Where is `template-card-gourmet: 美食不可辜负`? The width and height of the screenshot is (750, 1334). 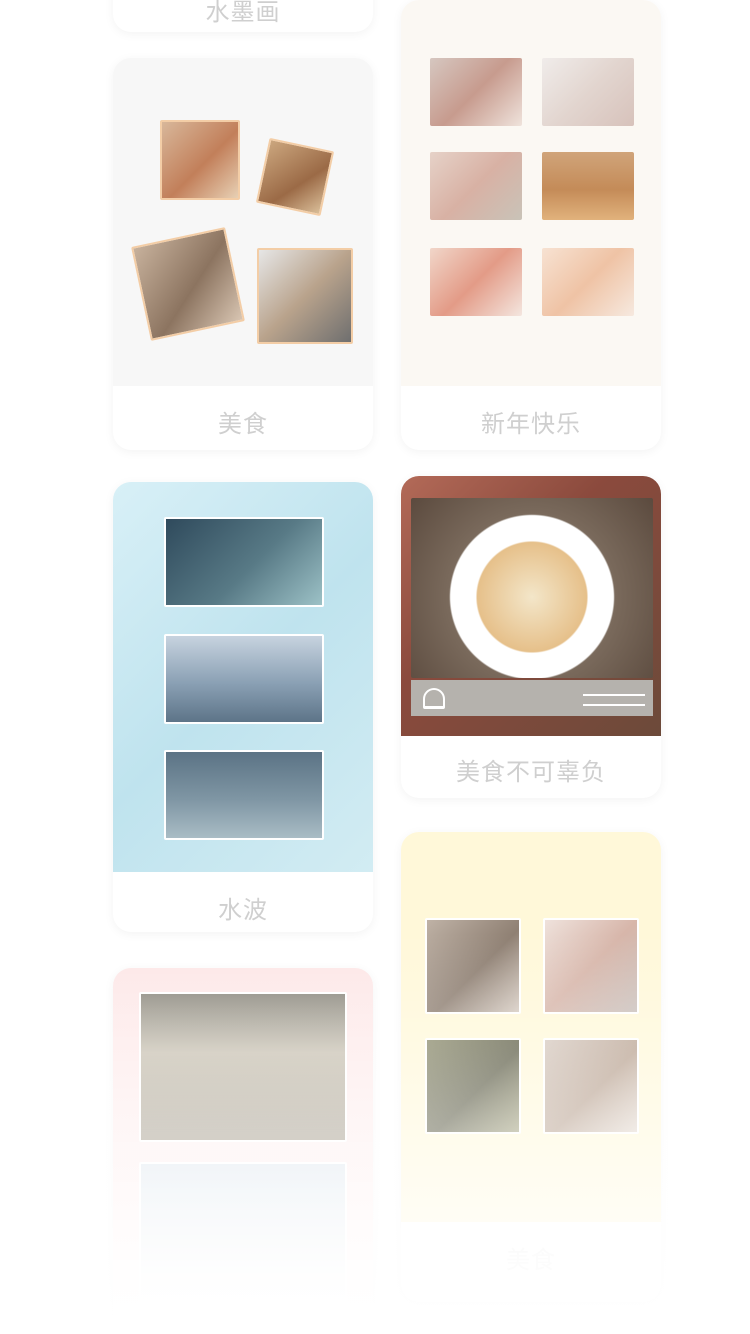
template-card-gourmet: 美食不可辜负 is located at coordinates (531, 637).